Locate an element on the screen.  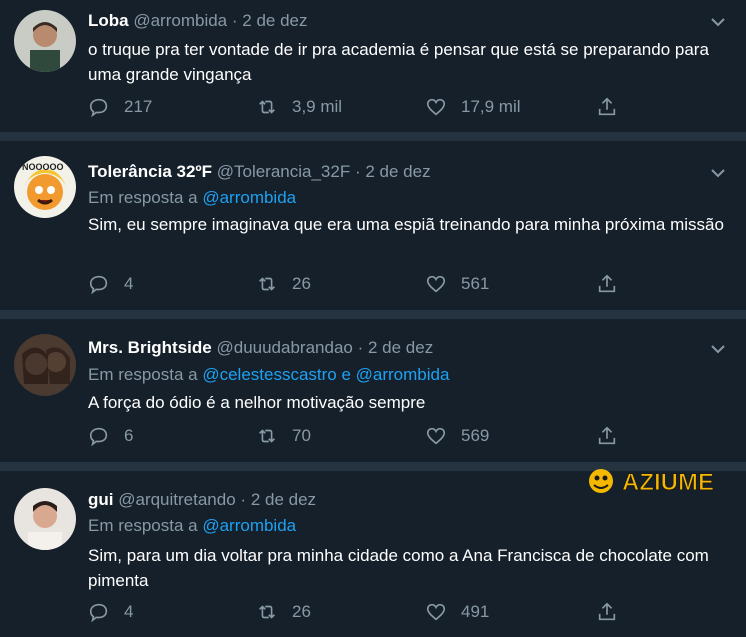
retweet-button: 3,9 mil is located at coordinates (299, 107).